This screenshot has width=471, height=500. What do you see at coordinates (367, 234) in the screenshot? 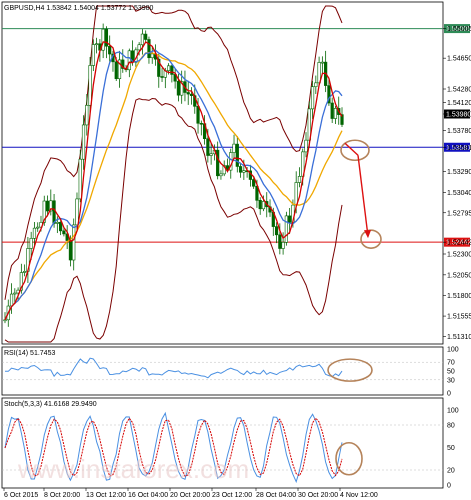
I see `projection-arrowhead` at bounding box center [367, 234].